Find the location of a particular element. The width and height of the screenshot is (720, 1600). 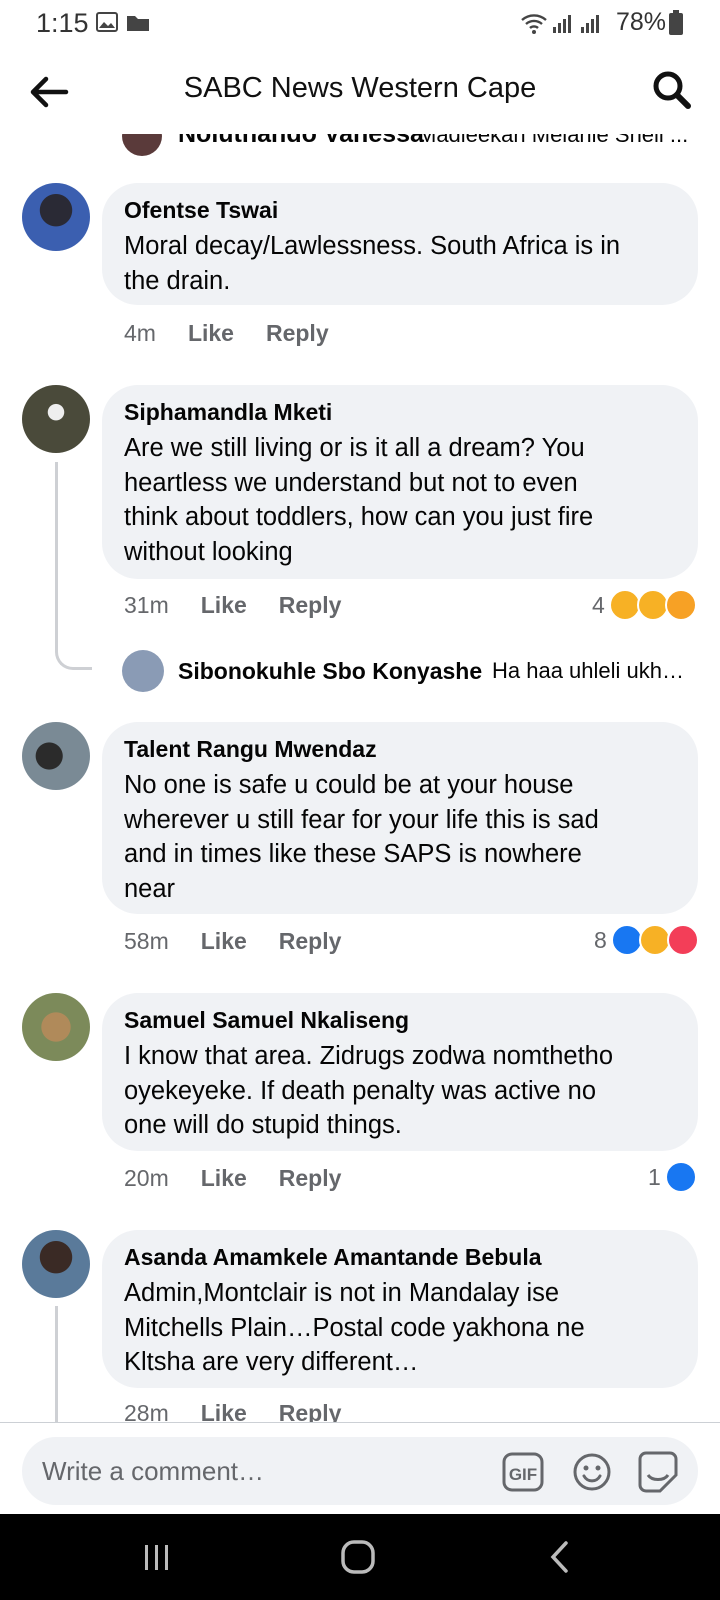

reaction-count: 1 is located at coordinates (654, 1176).